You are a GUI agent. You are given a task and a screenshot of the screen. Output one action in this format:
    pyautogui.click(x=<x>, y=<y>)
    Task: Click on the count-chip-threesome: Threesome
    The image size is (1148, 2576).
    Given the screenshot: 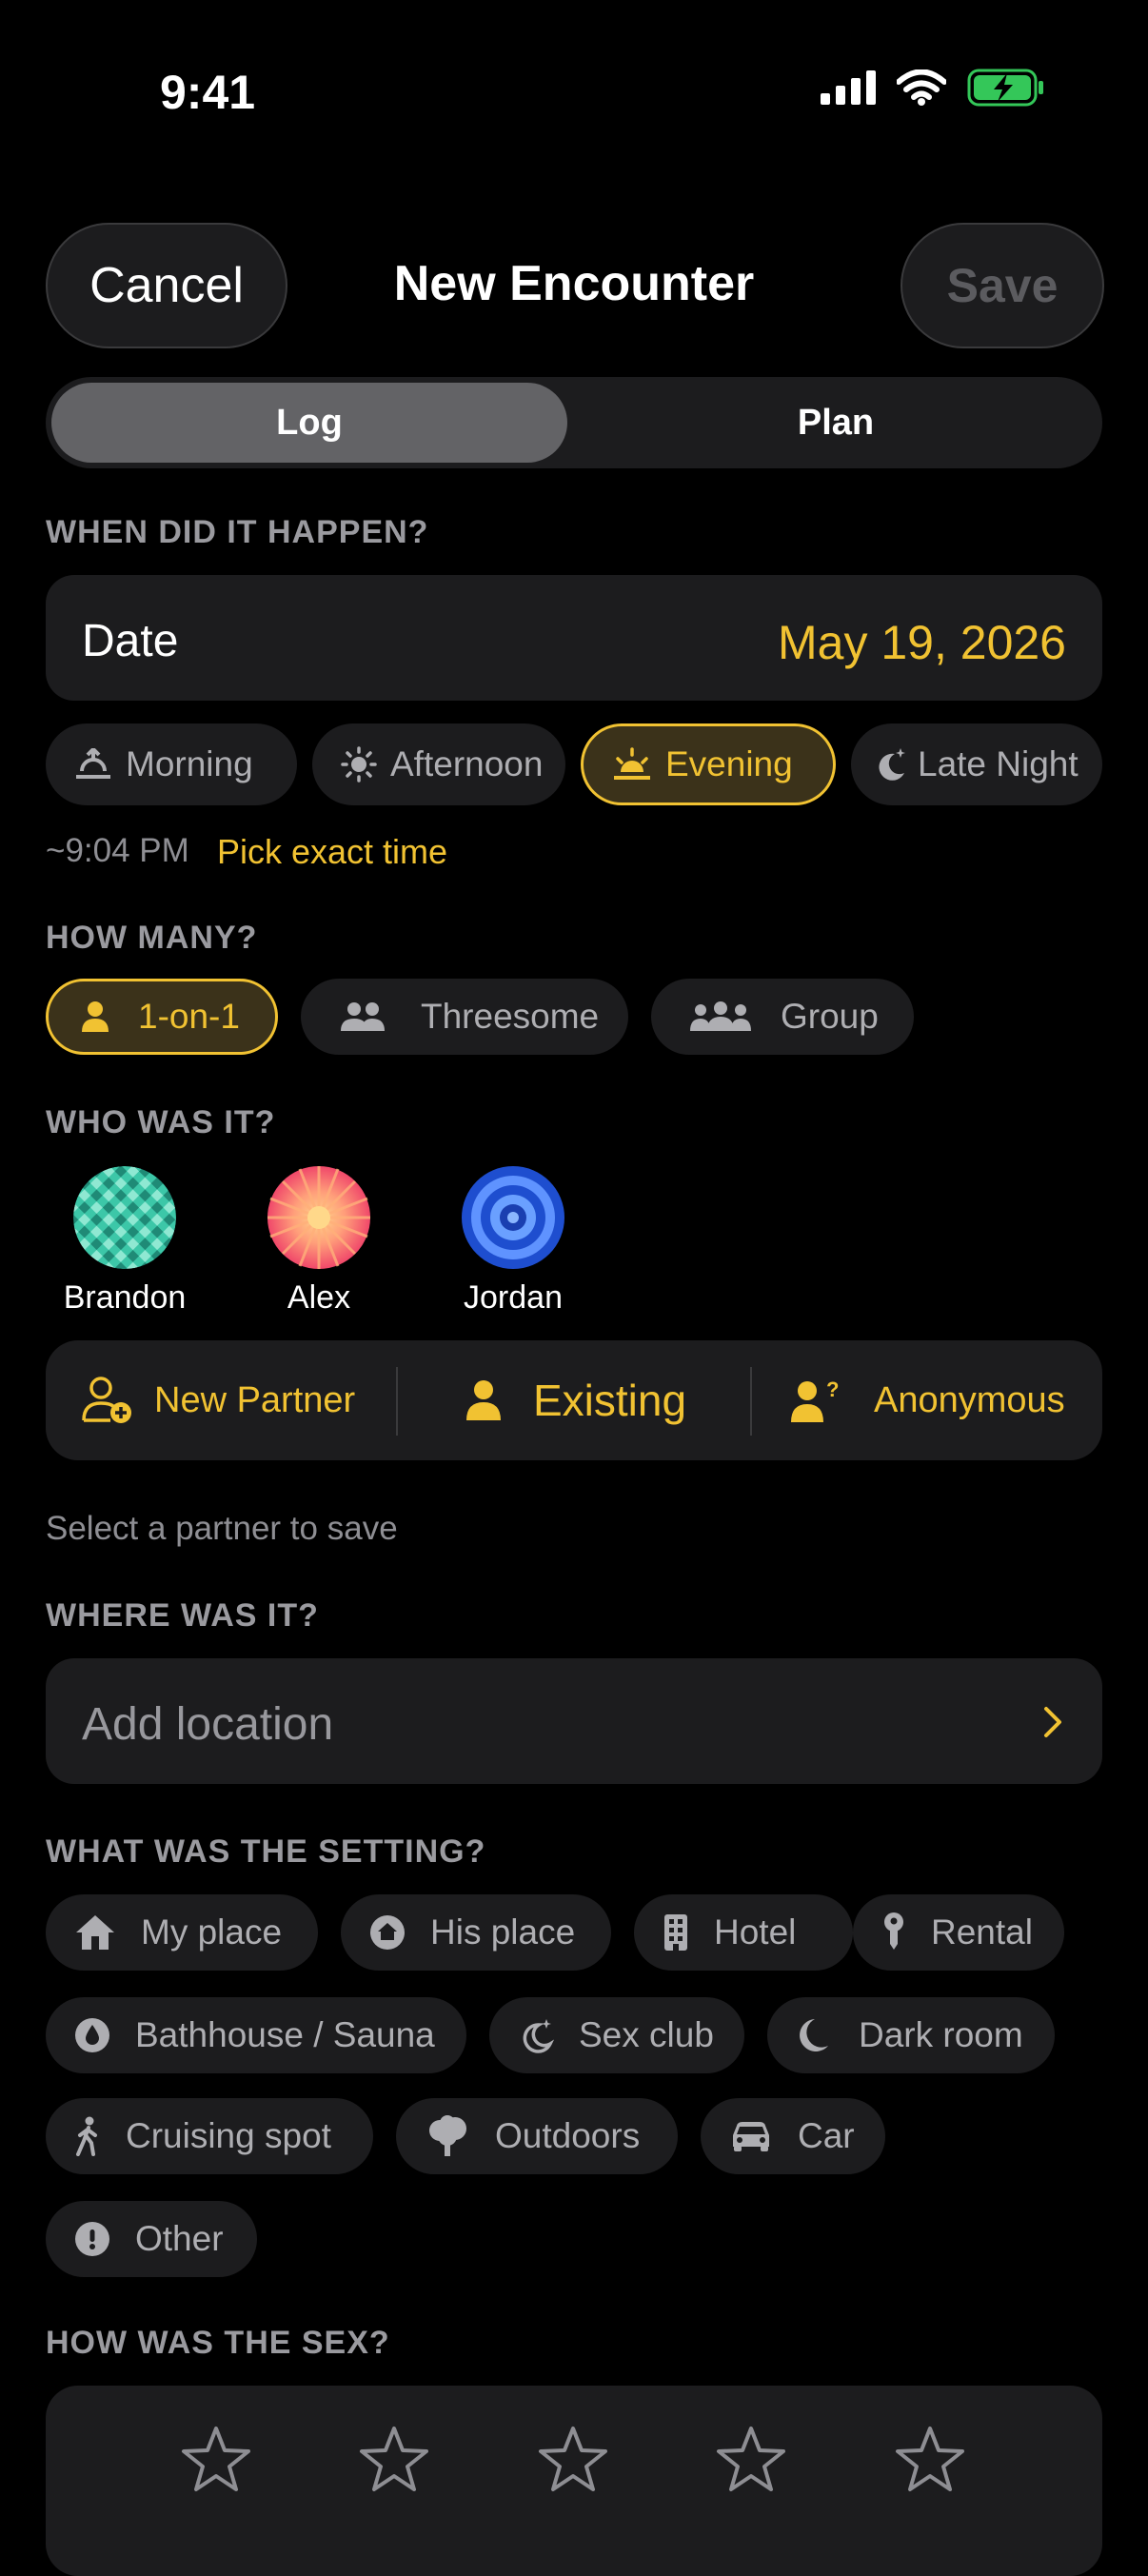 What is the action you would take?
    pyautogui.click(x=464, y=1017)
    